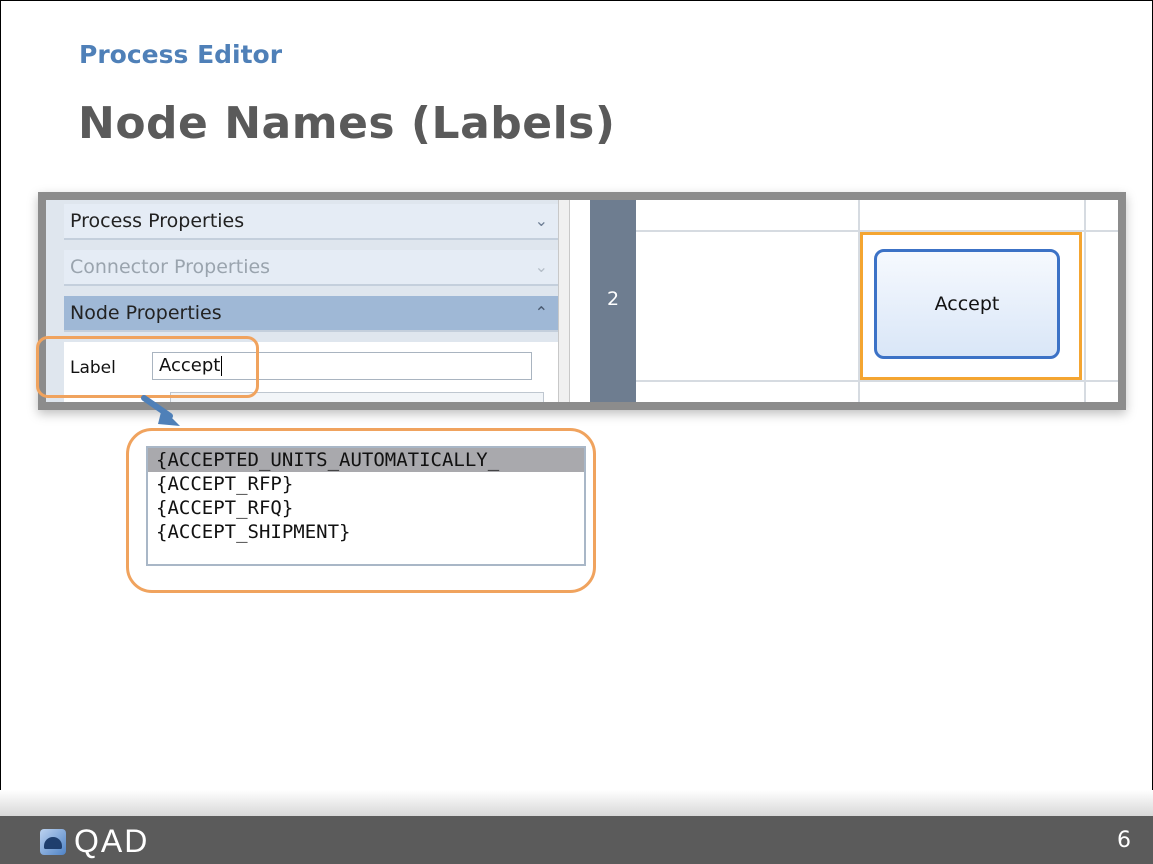  What do you see at coordinates (311, 222) in the screenshot?
I see `process-properties-header: Process Properties ⌄` at bounding box center [311, 222].